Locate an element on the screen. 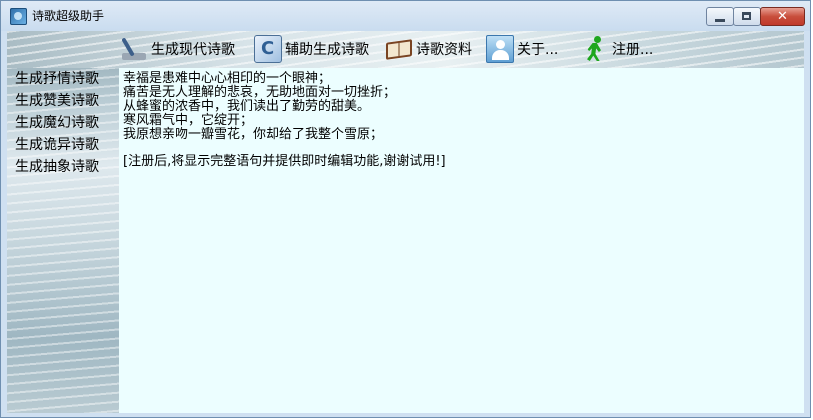 The height and width of the screenshot is (420, 813). sidebar-item-praise: 生成赞美诗歌 is located at coordinates (64, 101).